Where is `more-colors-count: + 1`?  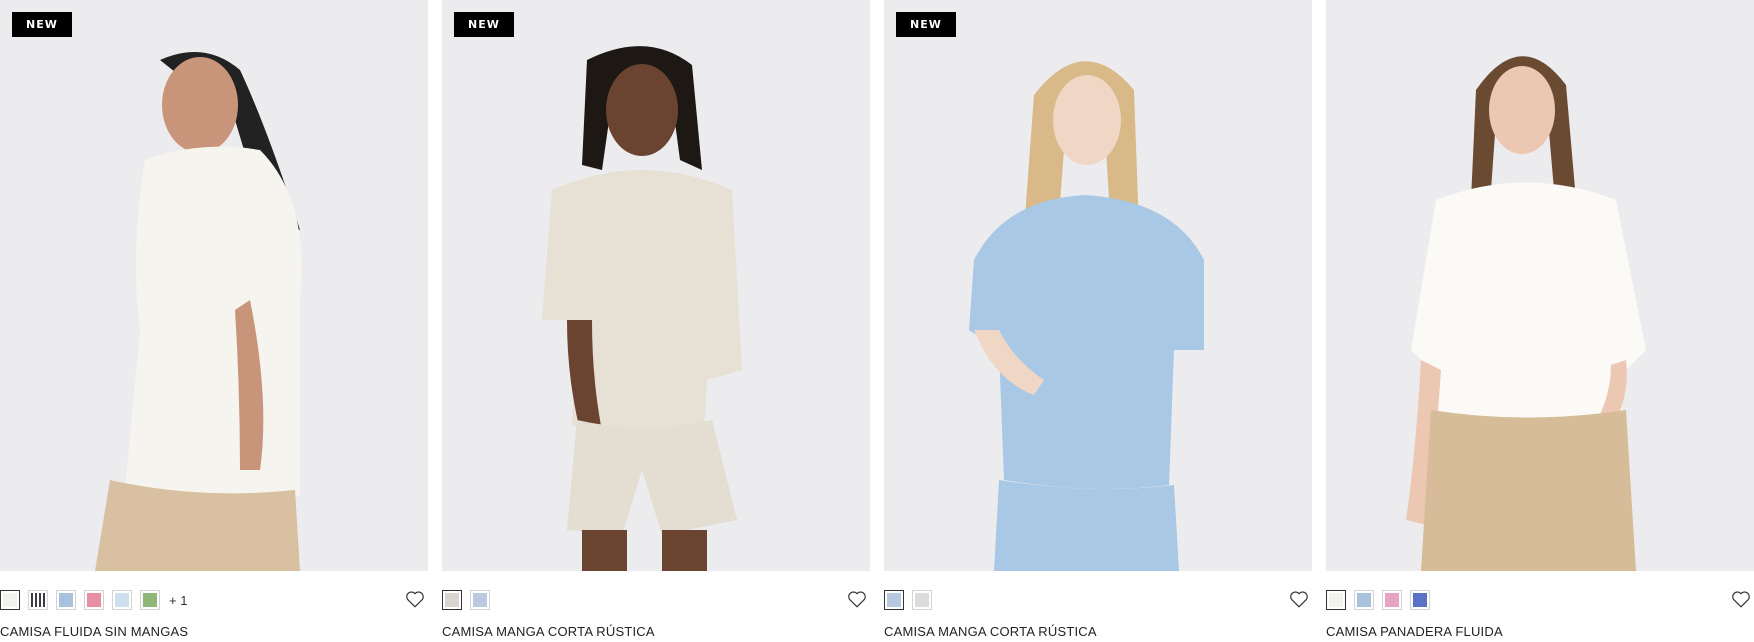
more-colors-count: + 1 is located at coordinates (178, 600).